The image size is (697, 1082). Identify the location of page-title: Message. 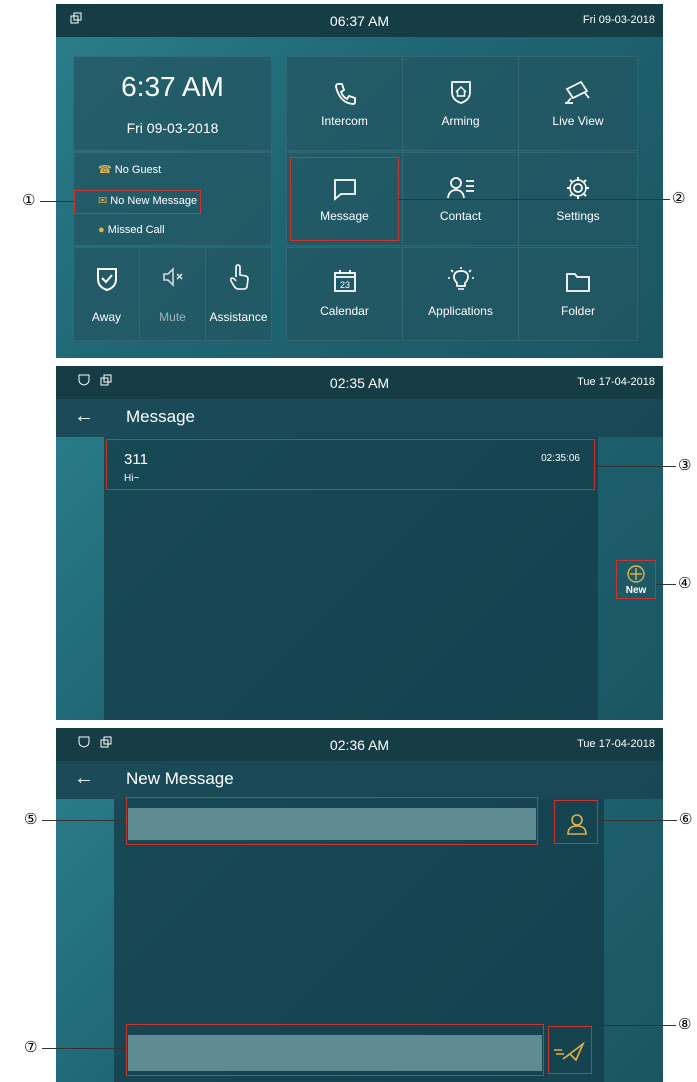
(160, 416).